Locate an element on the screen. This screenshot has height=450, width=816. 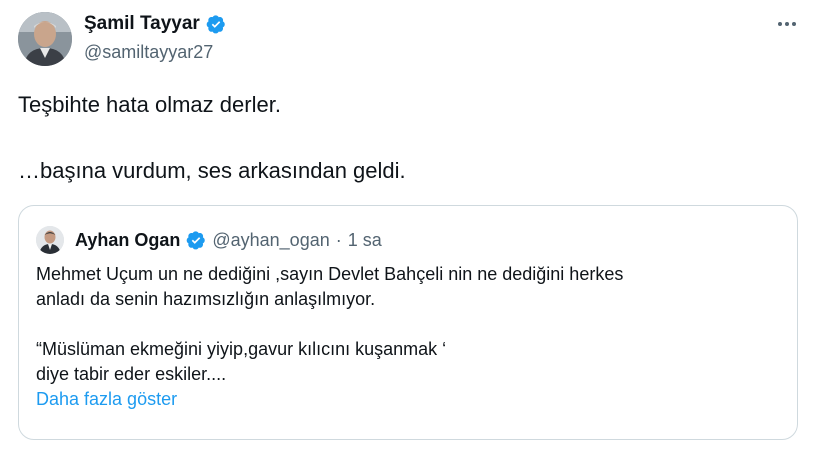
show-more-link: Daha fazla göster is located at coordinates (406, 399).